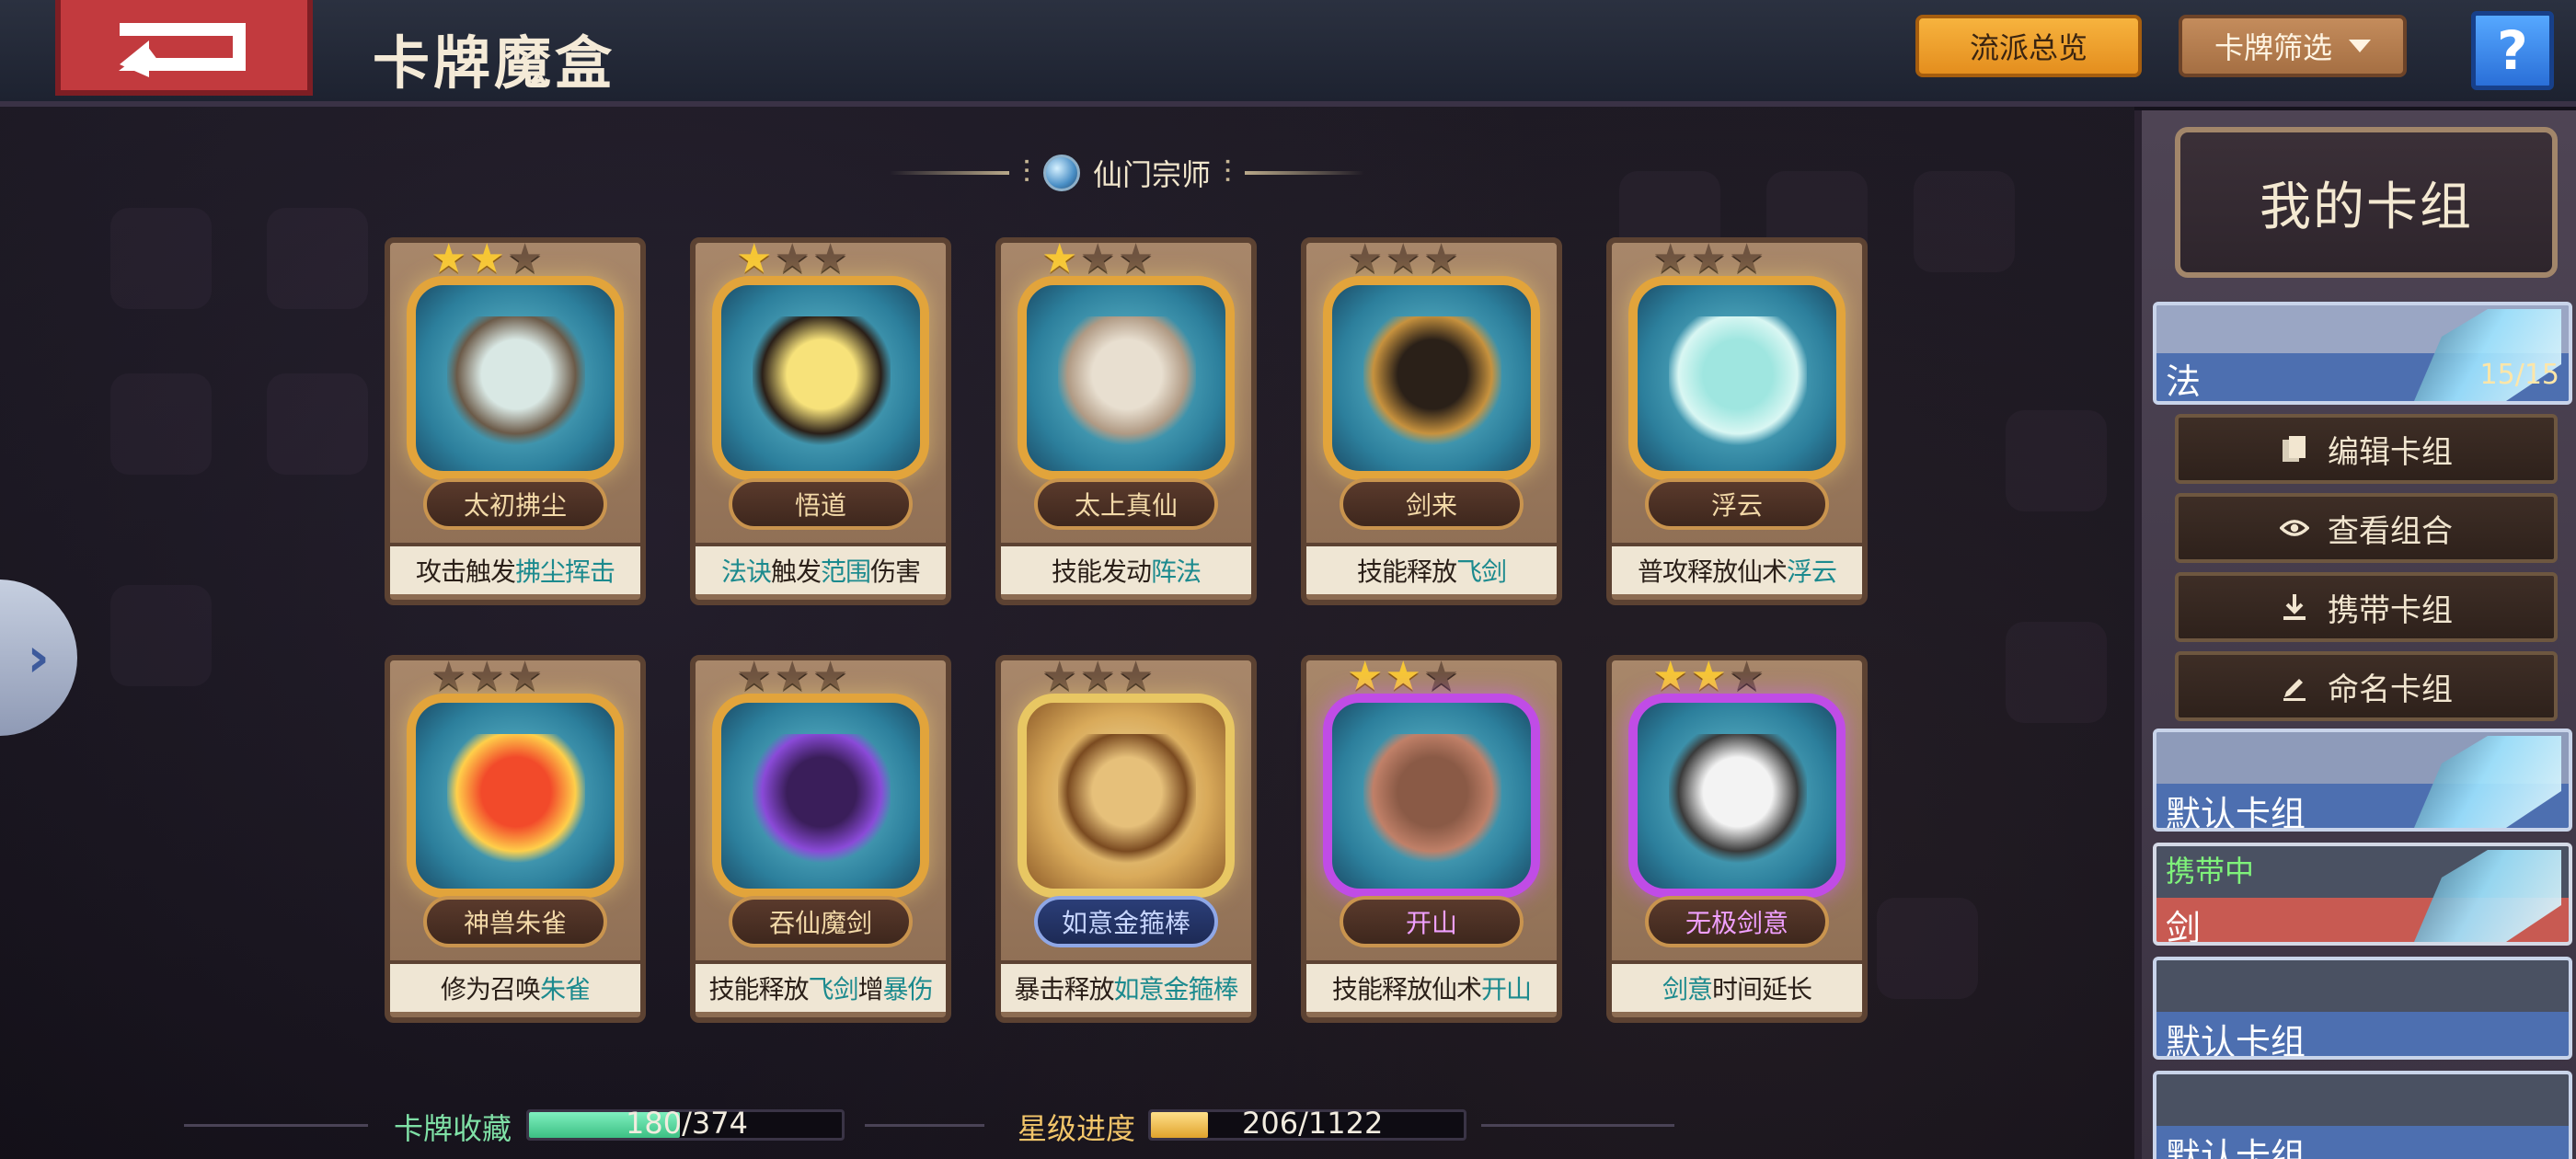 The height and width of the screenshot is (1159, 2576). Describe the element at coordinates (1176, 572) in the screenshot. I see `card-description-highlight: 阵法` at that location.